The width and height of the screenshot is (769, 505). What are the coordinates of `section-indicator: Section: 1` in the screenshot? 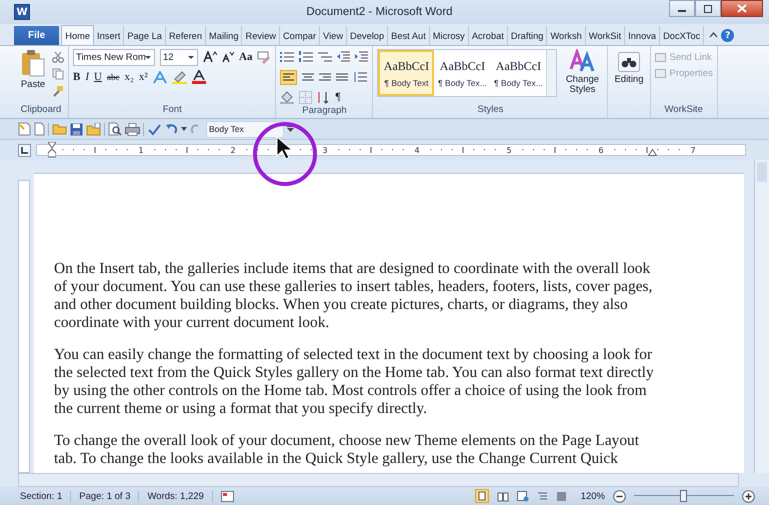 It's located at (46, 496).